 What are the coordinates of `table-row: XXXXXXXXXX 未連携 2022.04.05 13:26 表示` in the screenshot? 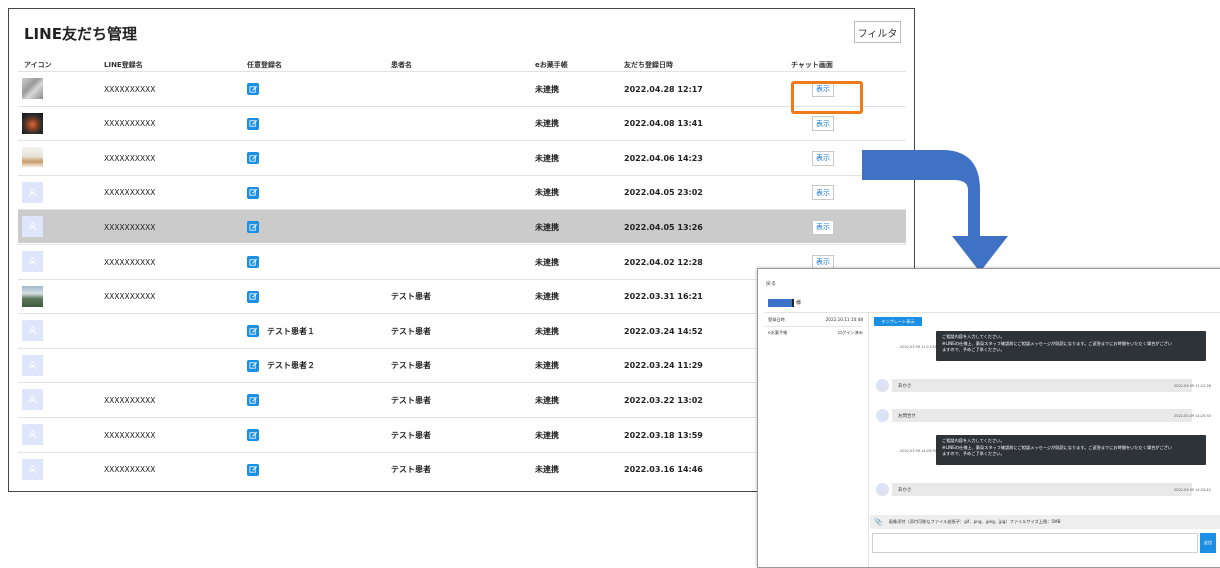 It's located at (462, 226).